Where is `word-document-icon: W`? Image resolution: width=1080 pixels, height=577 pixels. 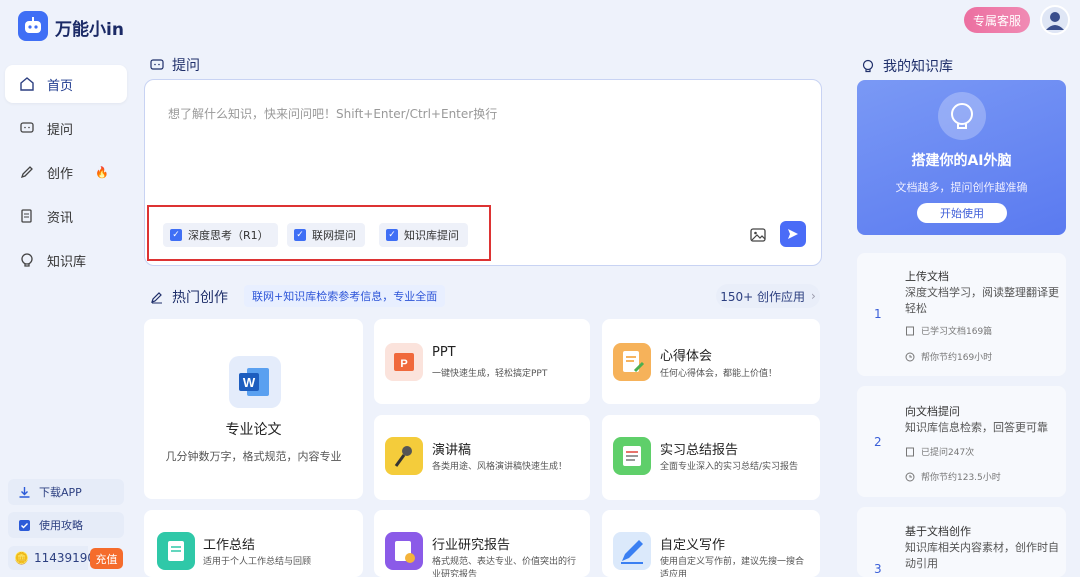 word-document-icon: W is located at coordinates (255, 382).